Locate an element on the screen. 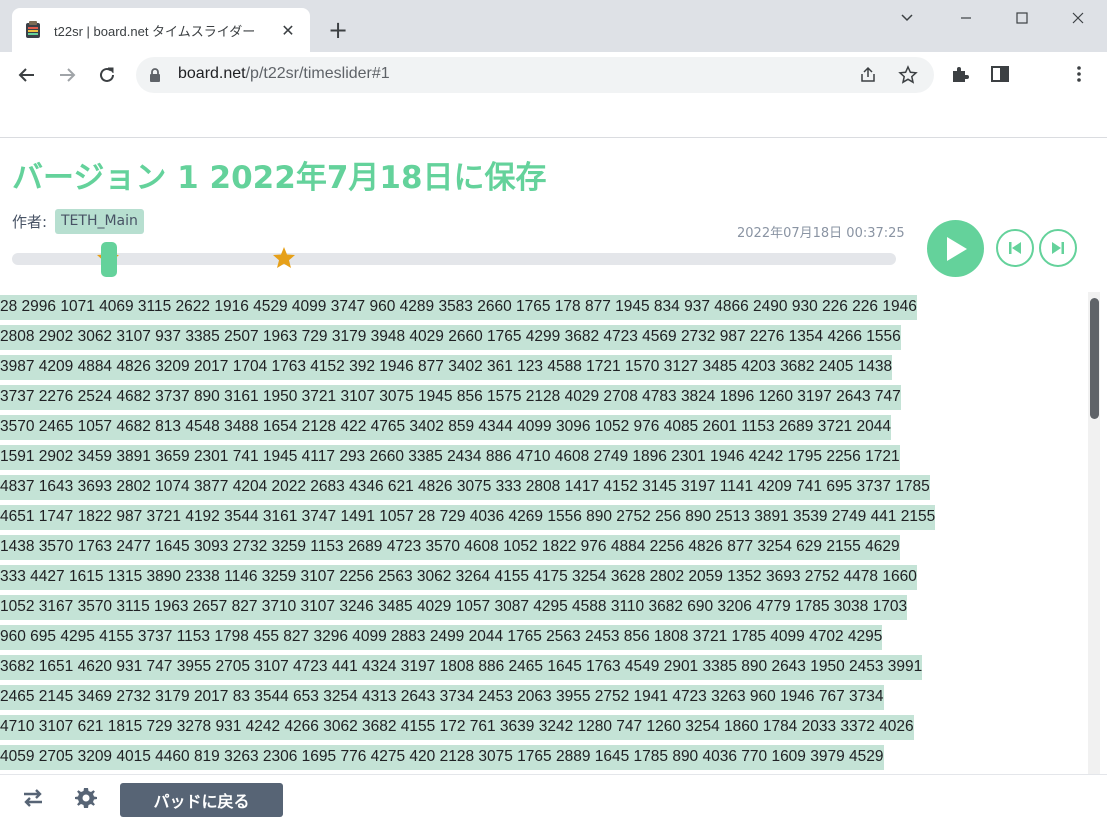 This screenshot has width=1107, height=822. lock-icon is located at coordinates (155, 75).